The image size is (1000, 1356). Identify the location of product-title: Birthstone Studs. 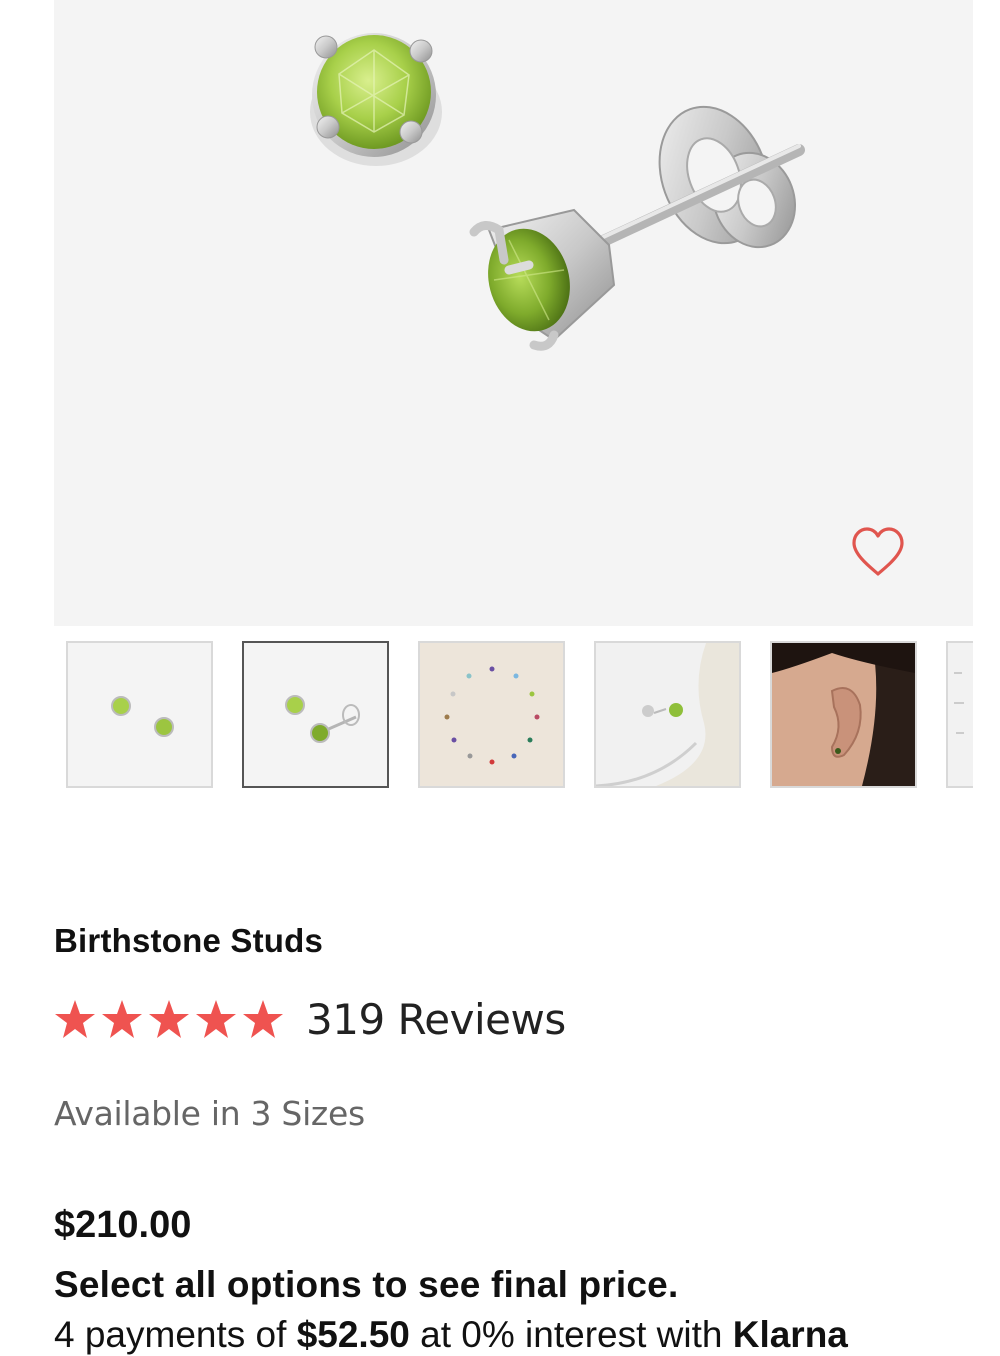
(189, 940).